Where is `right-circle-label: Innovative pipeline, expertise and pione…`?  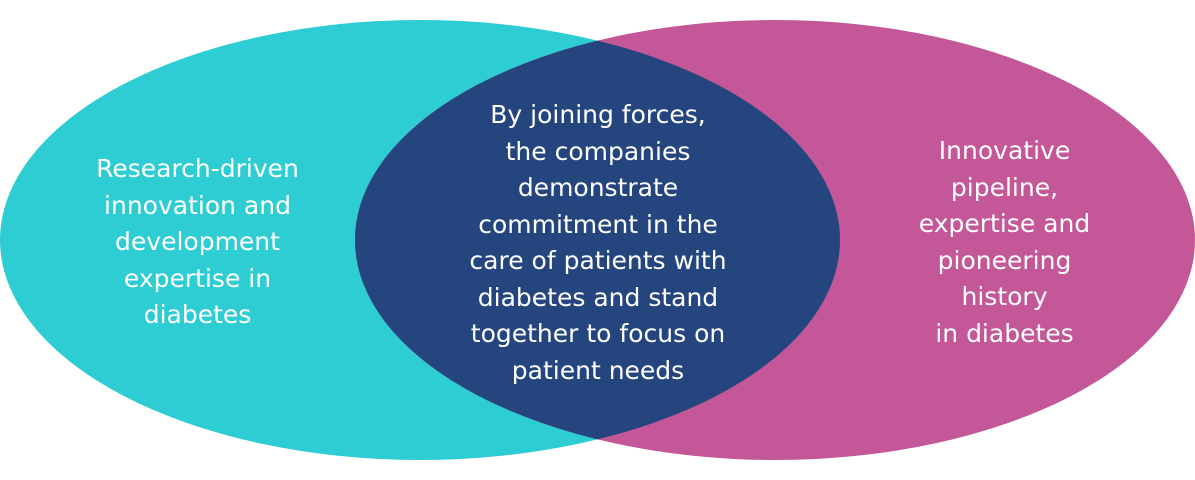 right-circle-label: Innovative pipeline, expertise and pione… is located at coordinates (1004, 242).